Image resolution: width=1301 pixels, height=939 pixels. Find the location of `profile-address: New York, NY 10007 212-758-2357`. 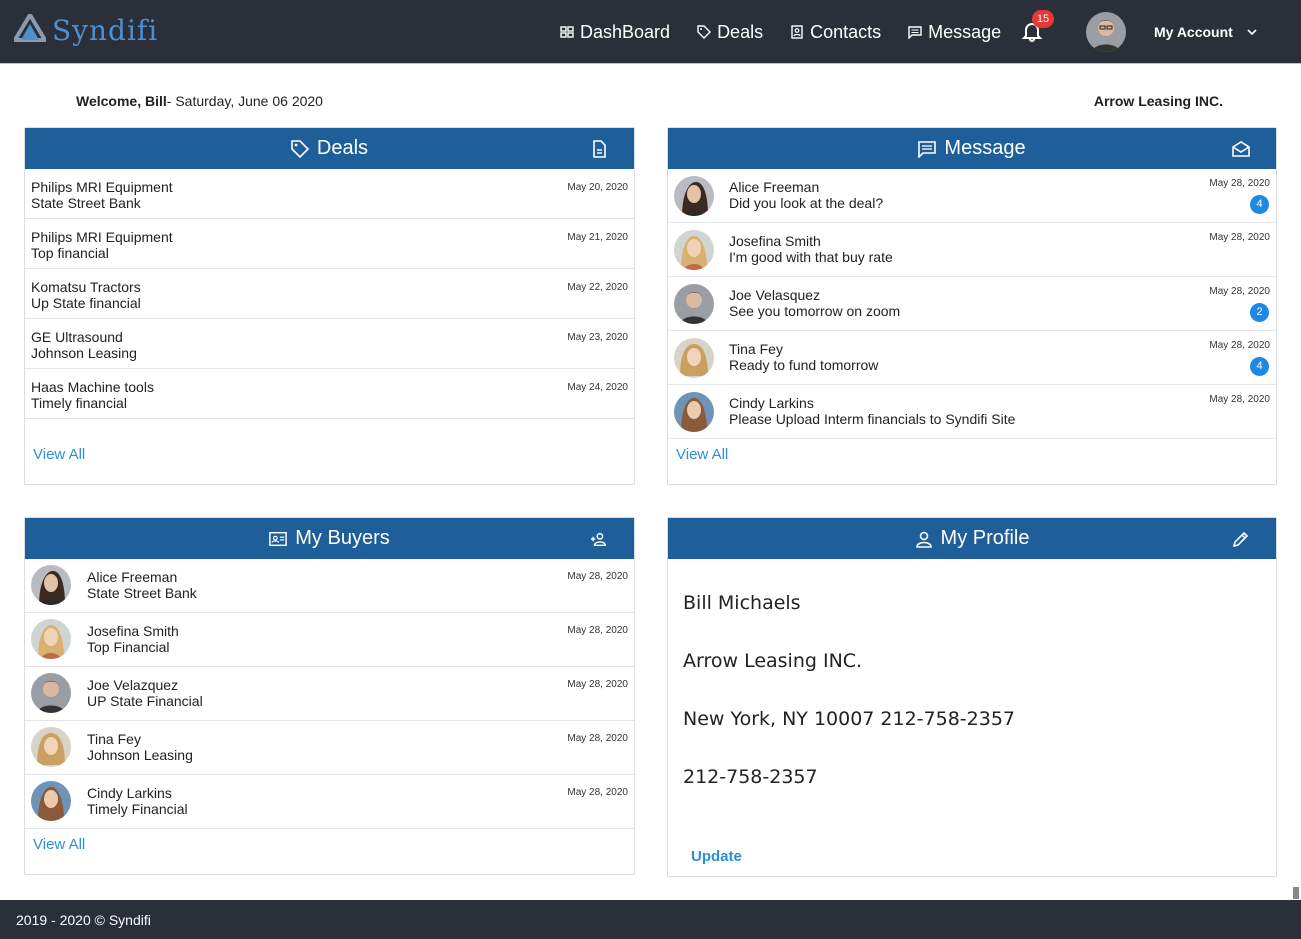

profile-address: New York, NY 10007 212-758-2357 is located at coordinates (849, 719).